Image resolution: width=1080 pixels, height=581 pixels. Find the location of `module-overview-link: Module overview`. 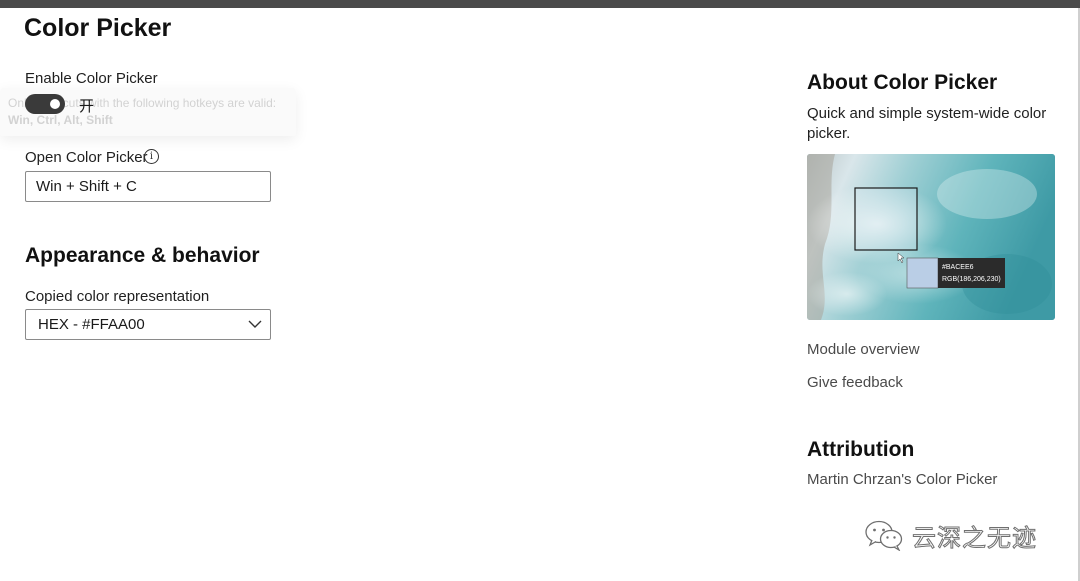

module-overview-link: Module overview is located at coordinates (863, 349).